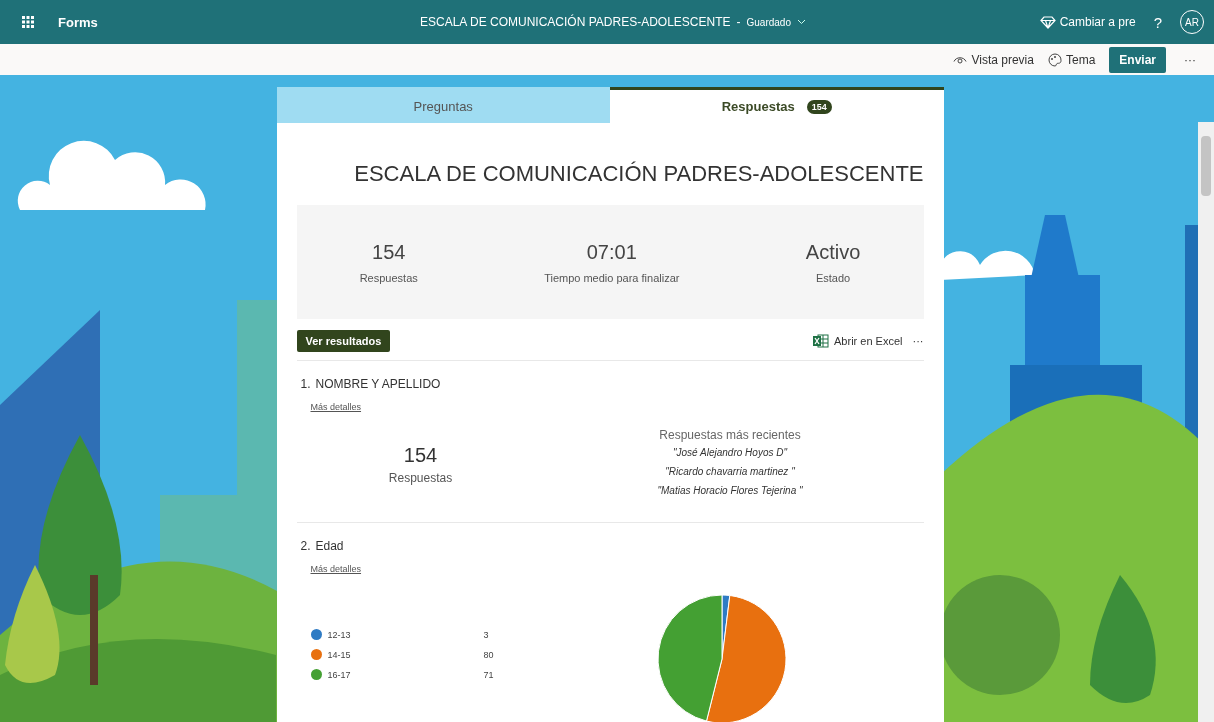  Describe the element at coordinates (730, 471) in the screenshot. I see `recent-response: "Ricardo chavarria martinez "` at that location.